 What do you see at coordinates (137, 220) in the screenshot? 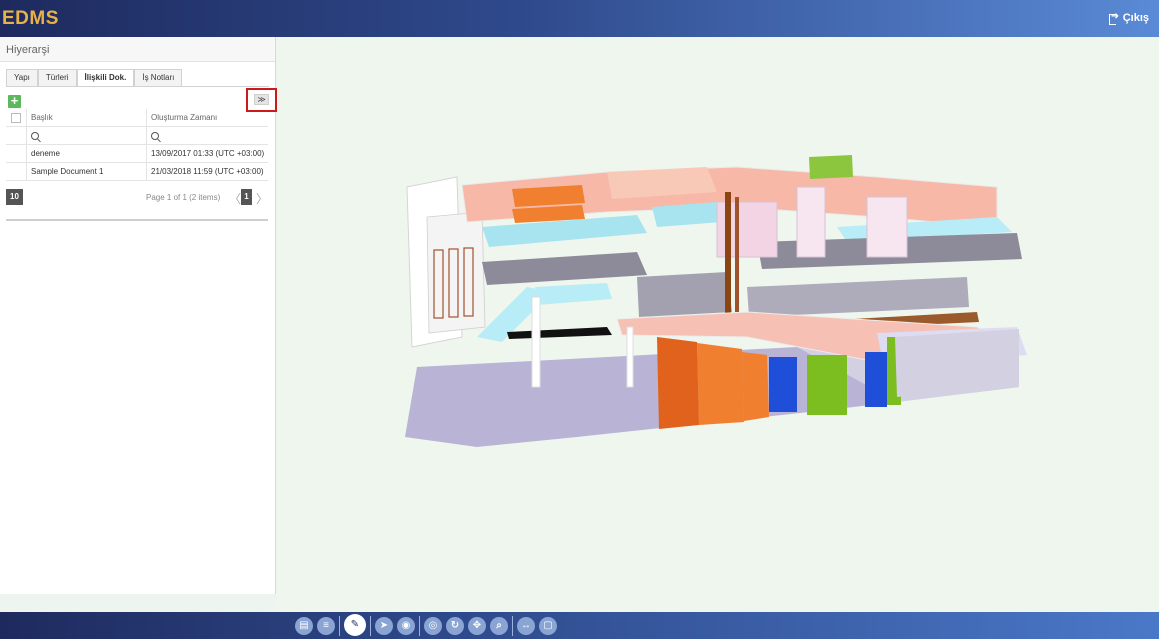
I see `grid-bottom-border` at bounding box center [137, 220].